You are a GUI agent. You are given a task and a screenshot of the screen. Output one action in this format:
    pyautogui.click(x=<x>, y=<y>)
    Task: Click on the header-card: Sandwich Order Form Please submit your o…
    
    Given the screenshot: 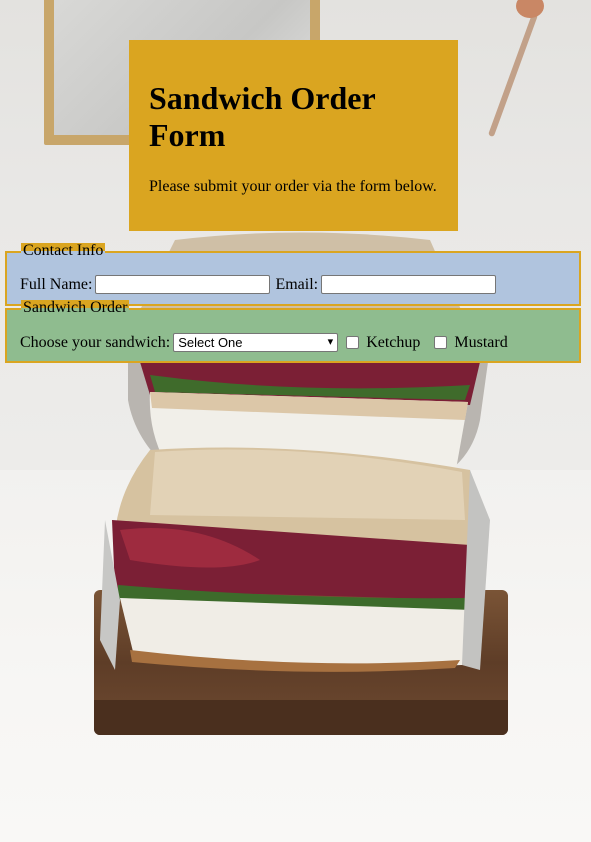 What is the action you would take?
    pyautogui.click(x=293, y=135)
    